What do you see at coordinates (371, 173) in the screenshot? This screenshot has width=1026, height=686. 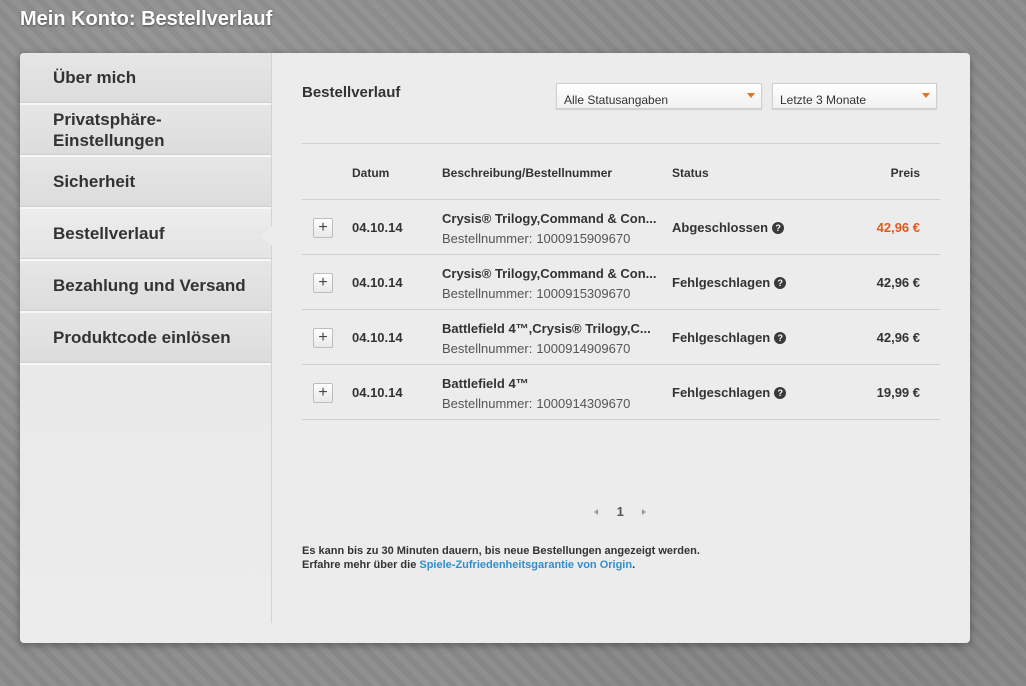 I see `header-date: Datum` at bounding box center [371, 173].